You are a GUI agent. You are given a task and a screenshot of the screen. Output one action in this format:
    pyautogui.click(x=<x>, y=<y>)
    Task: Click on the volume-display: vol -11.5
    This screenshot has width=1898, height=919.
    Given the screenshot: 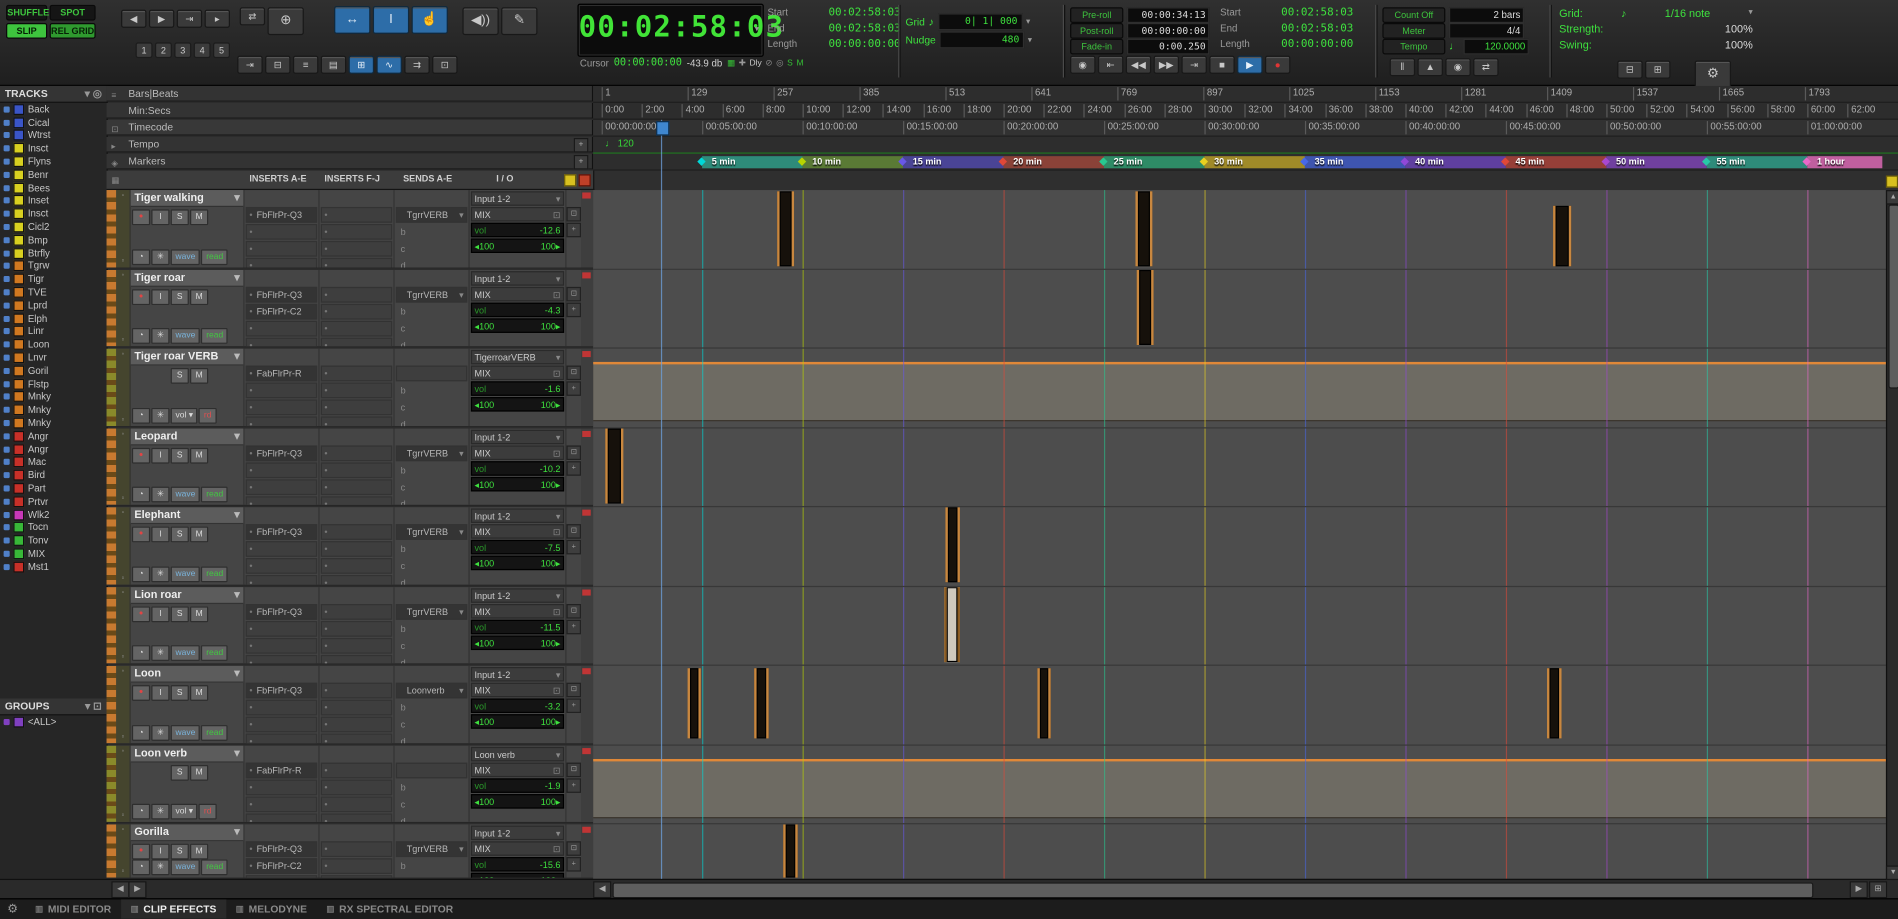 What is the action you would take?
    pyautogui.click(x=517, y=626)
    